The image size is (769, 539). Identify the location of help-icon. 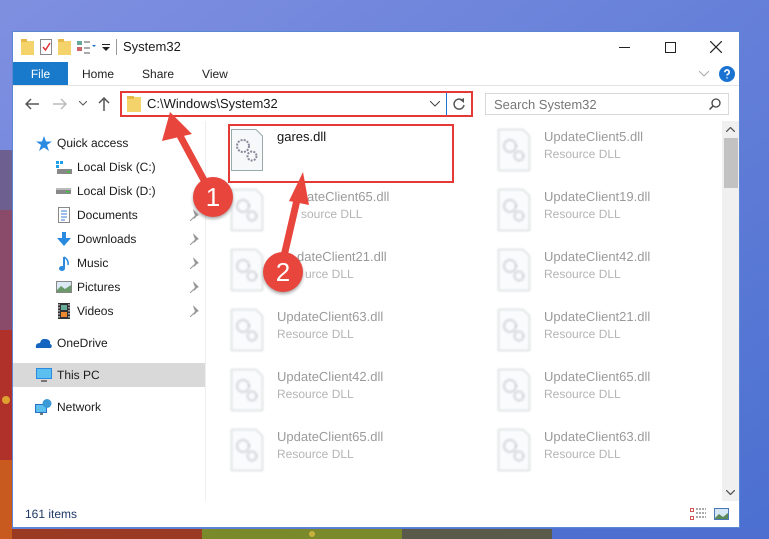
(727, 74).